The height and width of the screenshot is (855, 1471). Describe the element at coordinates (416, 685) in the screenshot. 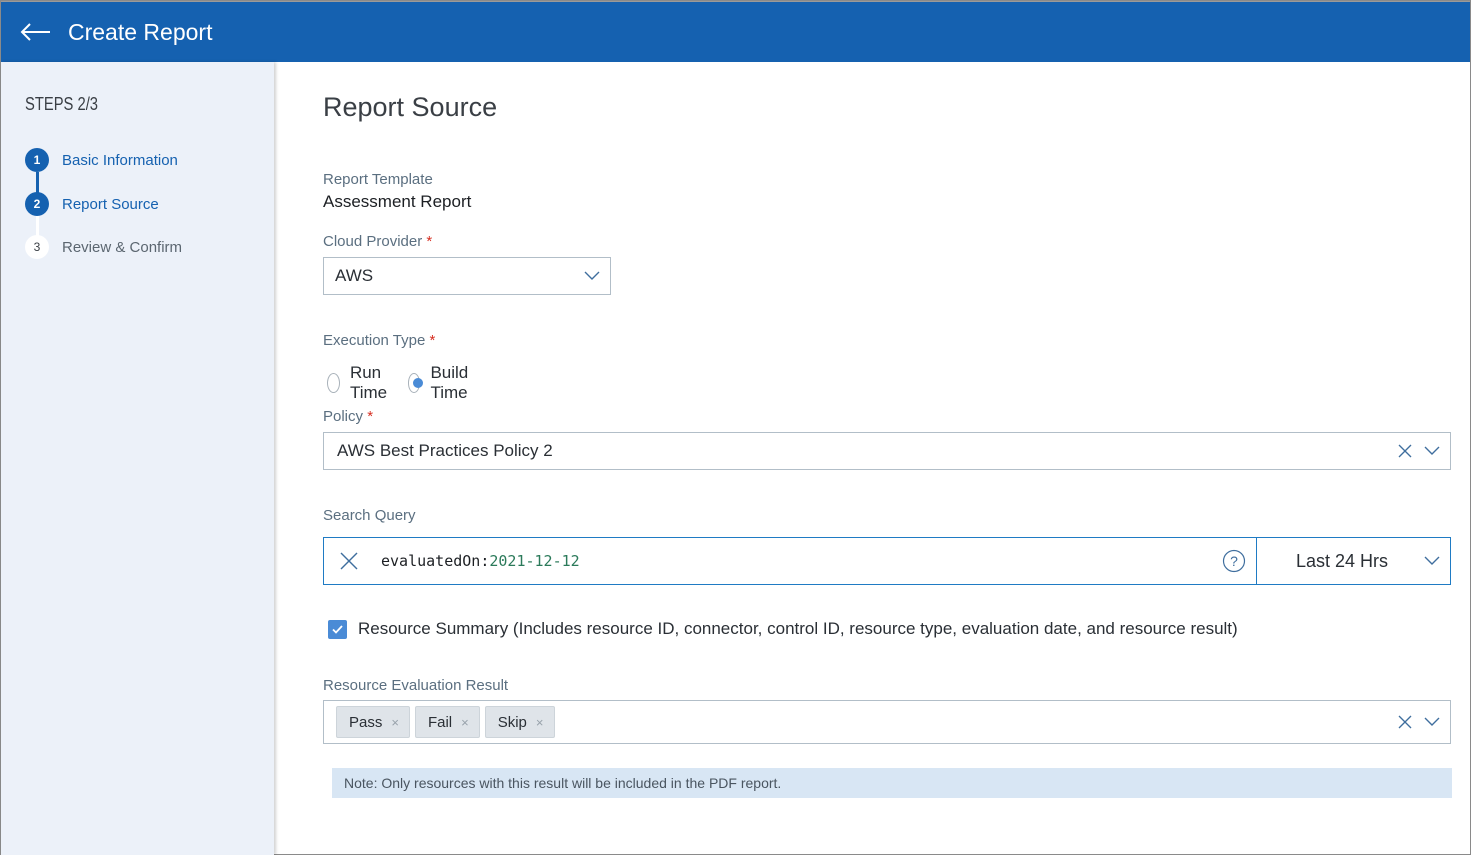

I see `resource-evaluation-result-label: Resource Evaluation Result` at that location.